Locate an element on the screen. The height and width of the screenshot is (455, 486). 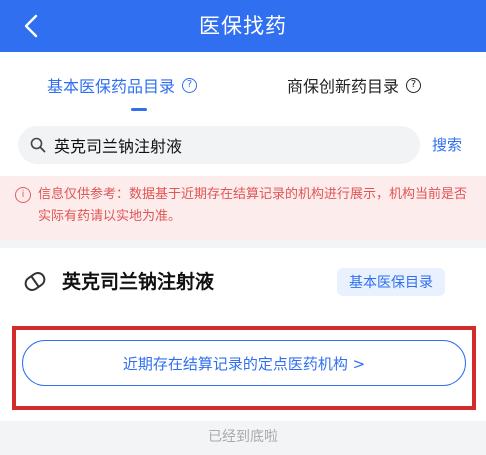
active-tab-indicator is located at coordinates (139, 109).